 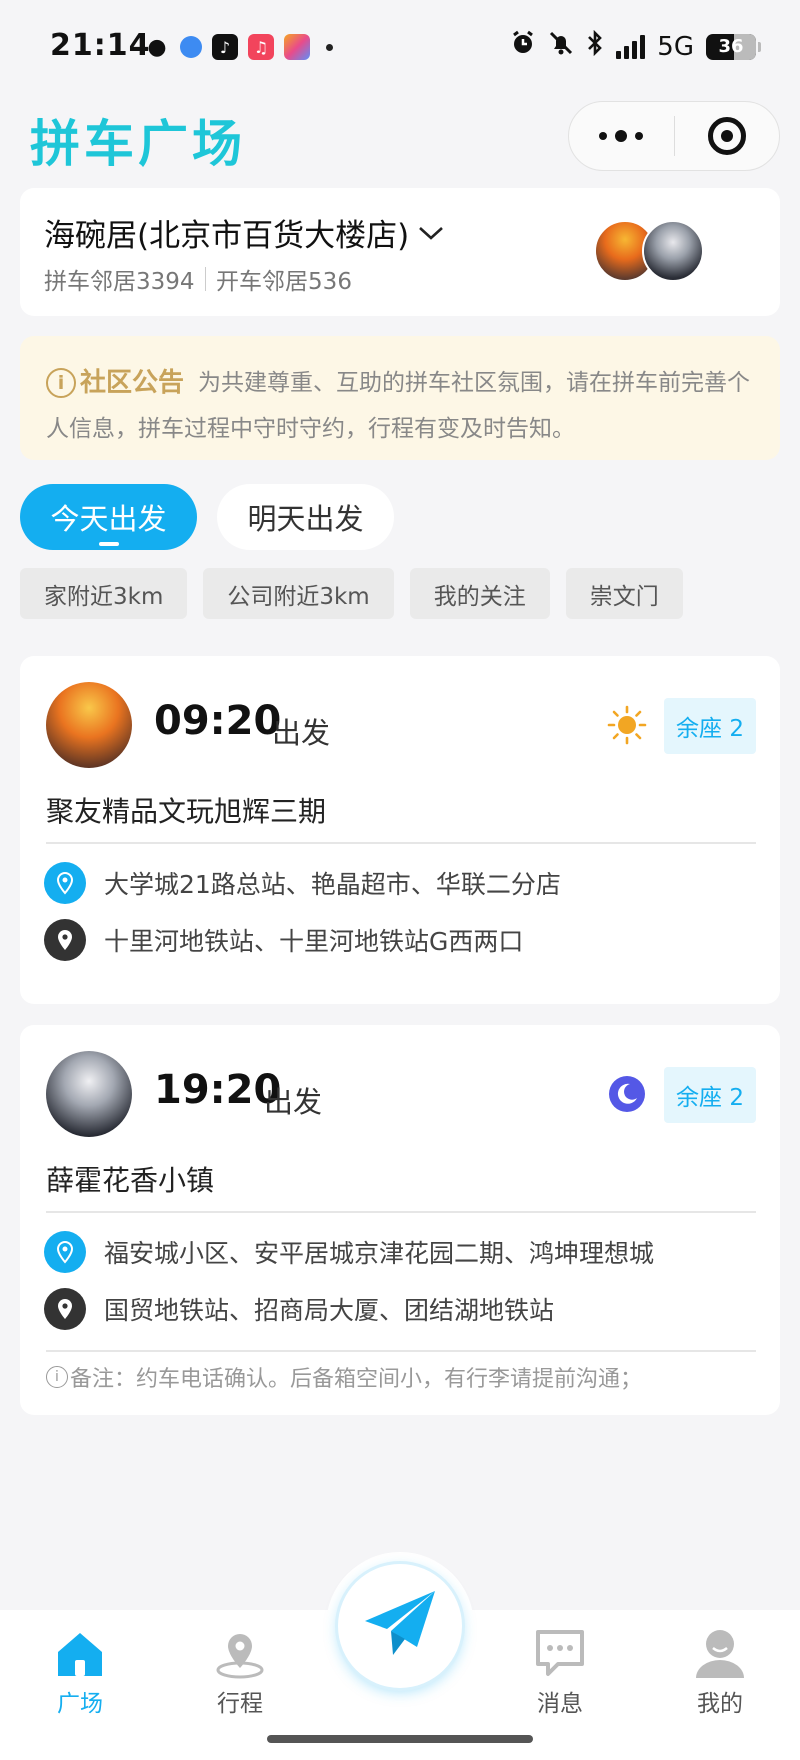 I want to click on trip-start: 大学城21路总站、艳晶超市、华联二分店, so click(x=302, y=883).